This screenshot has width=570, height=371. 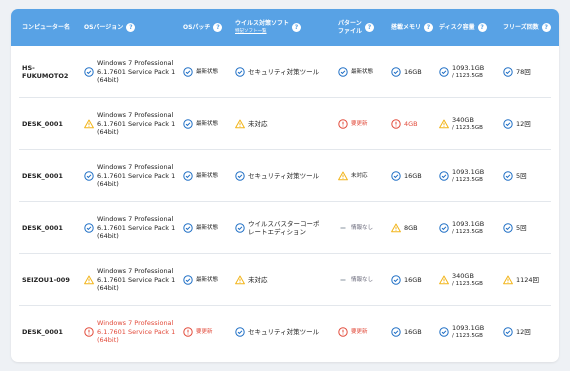 What do you see at coordinates (46, 27) in the screenshot?
I see `header-computer: コンピューター名` at bounding box center [46, 27].